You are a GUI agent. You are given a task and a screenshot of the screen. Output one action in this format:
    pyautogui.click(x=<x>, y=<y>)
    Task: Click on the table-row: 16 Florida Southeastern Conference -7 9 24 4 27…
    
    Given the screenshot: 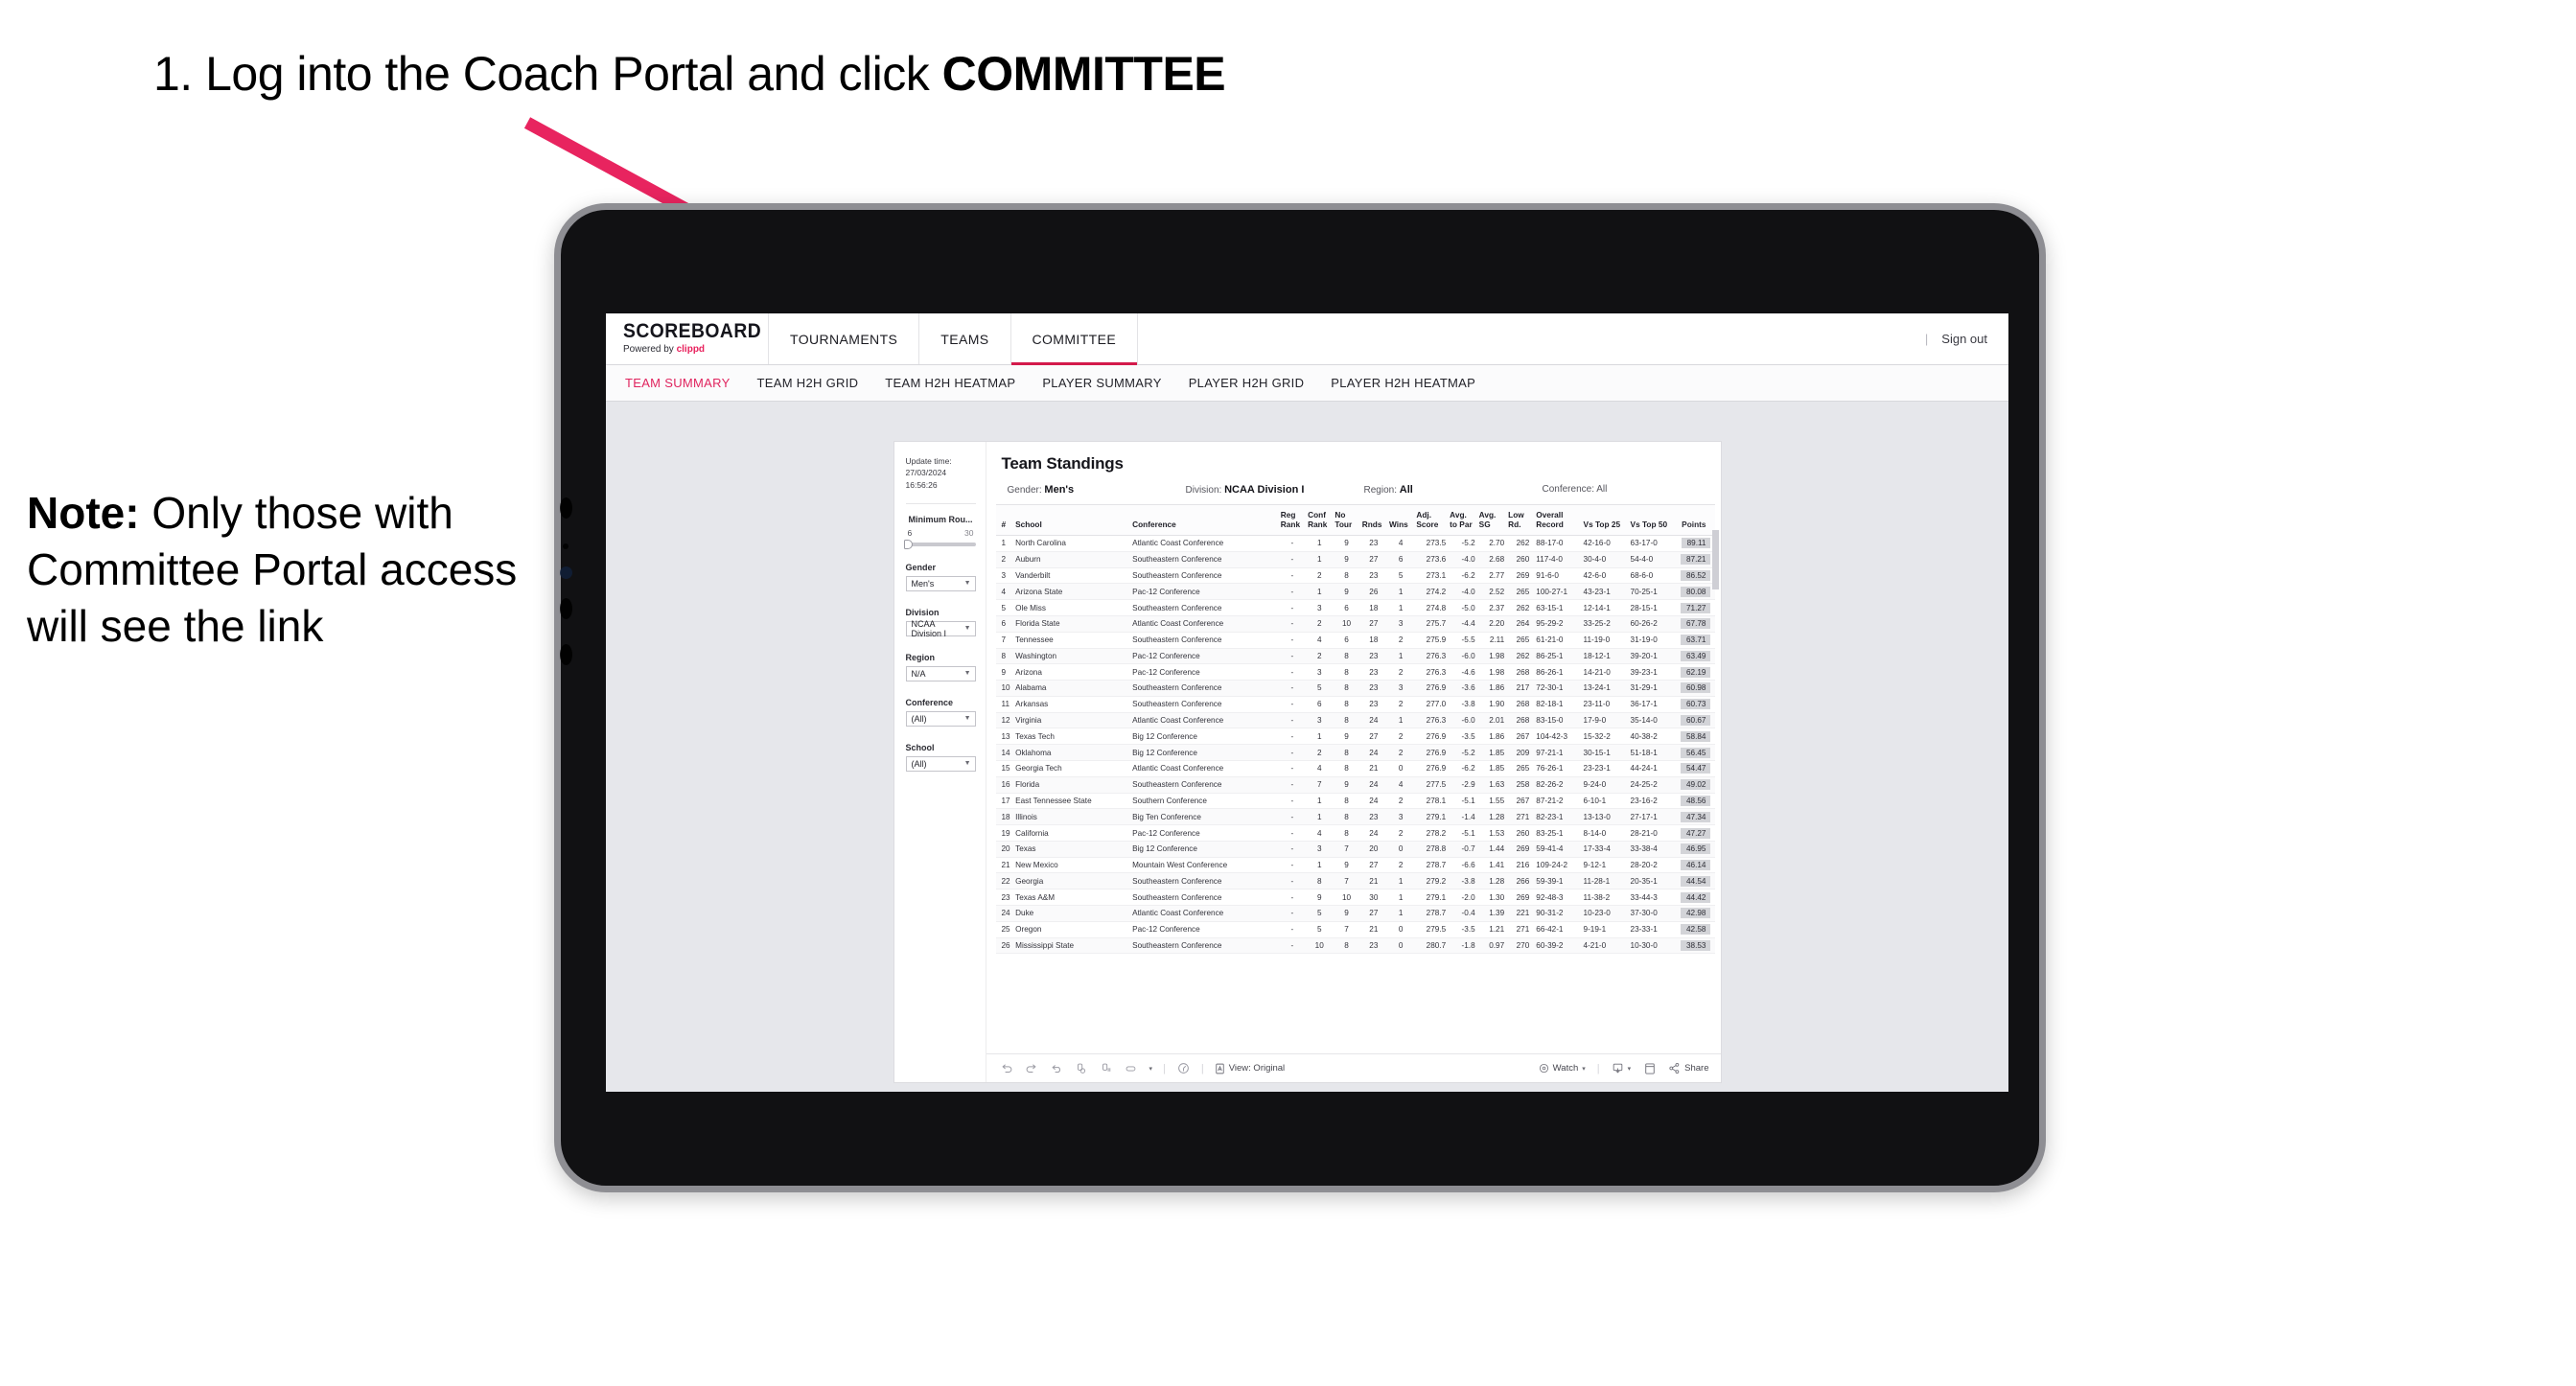 What is the action you would take?
    pyautogui.click(x=1355, y=785)
    